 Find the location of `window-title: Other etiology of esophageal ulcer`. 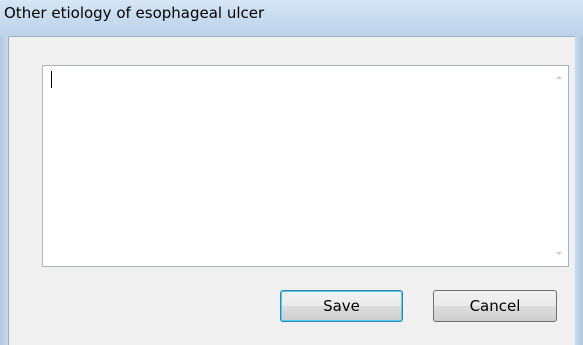

window-title: Other etiology of esophageal ulcer is located at coordinates (134, 13).